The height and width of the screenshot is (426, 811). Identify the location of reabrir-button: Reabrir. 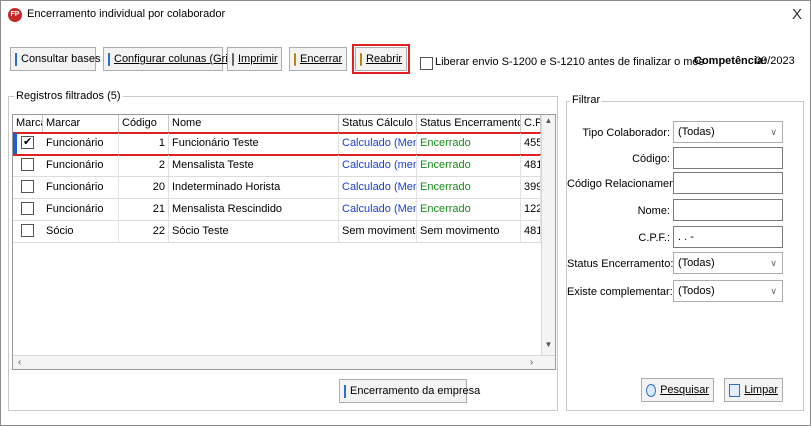
(381, 59).